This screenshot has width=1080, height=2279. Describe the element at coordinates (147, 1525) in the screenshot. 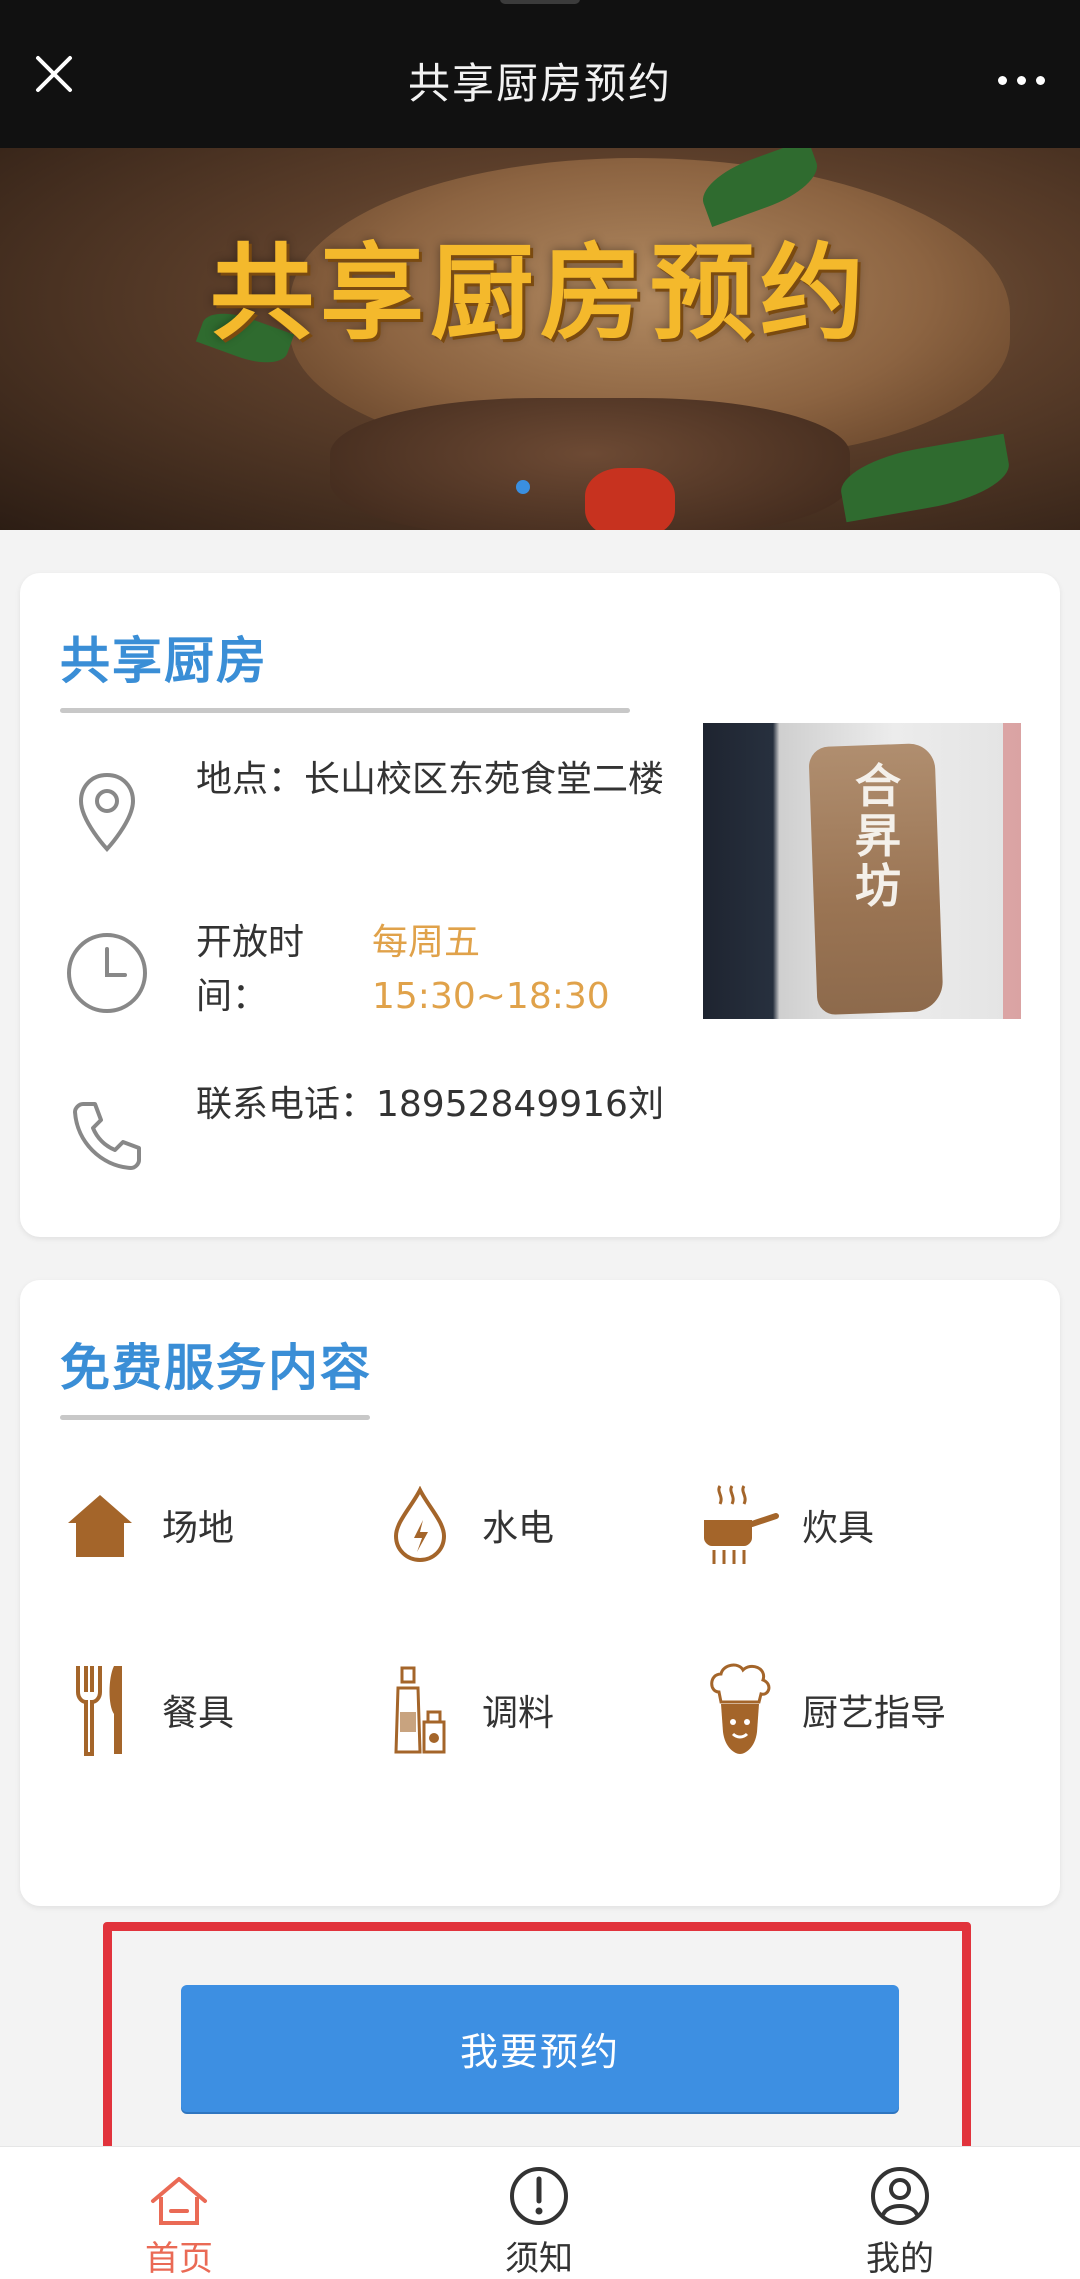

I see `service-item: 场地` at that location.